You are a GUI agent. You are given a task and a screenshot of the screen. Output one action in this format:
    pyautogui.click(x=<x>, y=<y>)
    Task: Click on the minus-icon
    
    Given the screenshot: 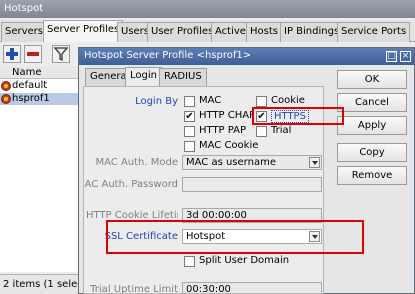 What is the action you would take?
    pyautogui.click(x=33, y=54)
    